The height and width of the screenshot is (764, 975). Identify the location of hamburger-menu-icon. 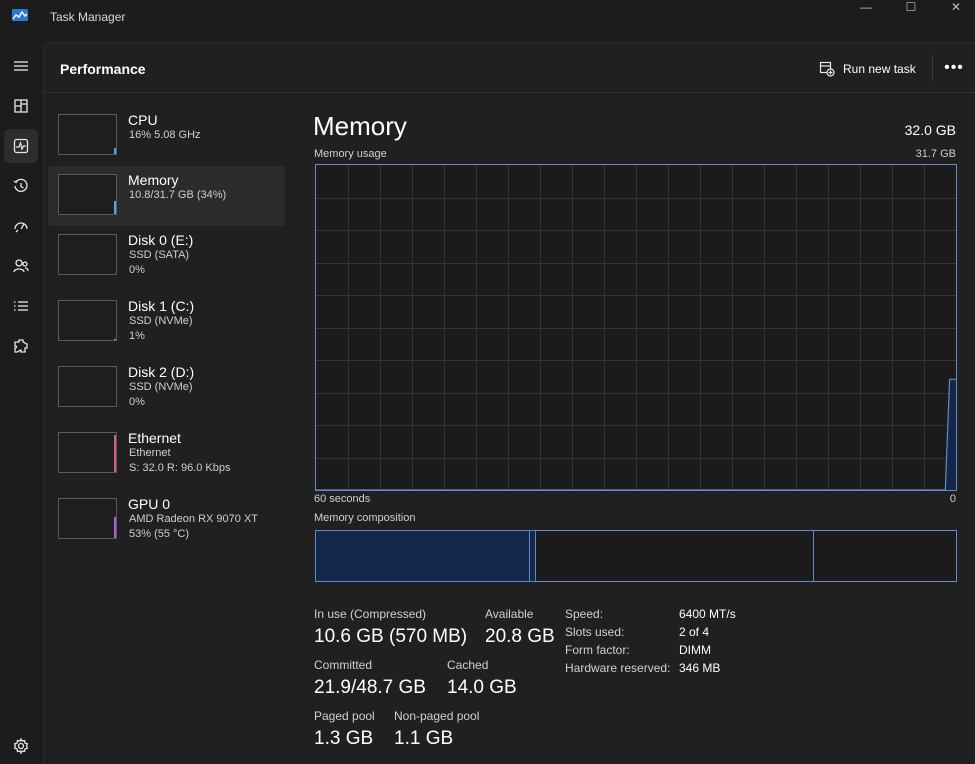
(21, 66).